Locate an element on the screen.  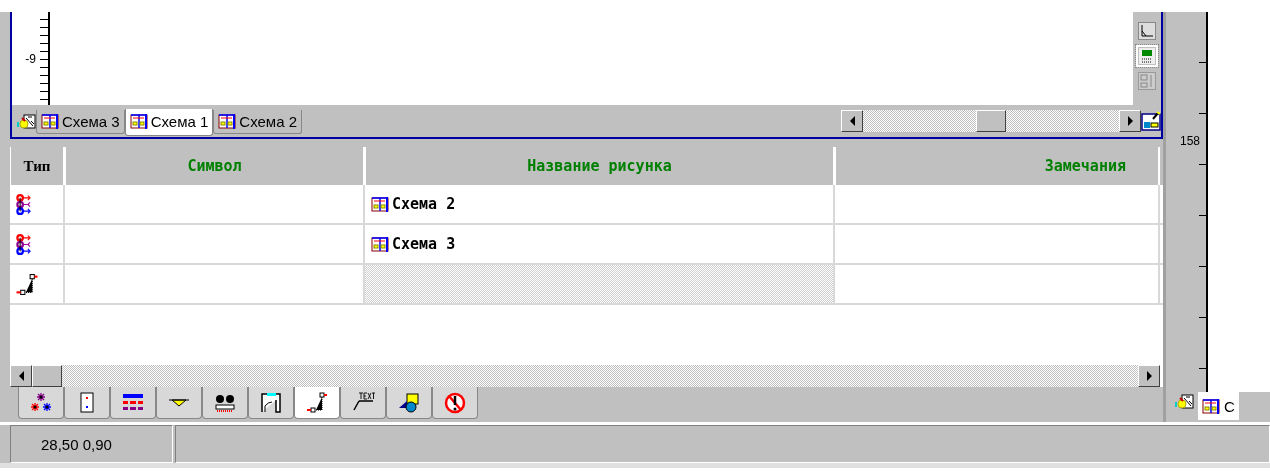
grid-button is located at coordinates (1147, 56).